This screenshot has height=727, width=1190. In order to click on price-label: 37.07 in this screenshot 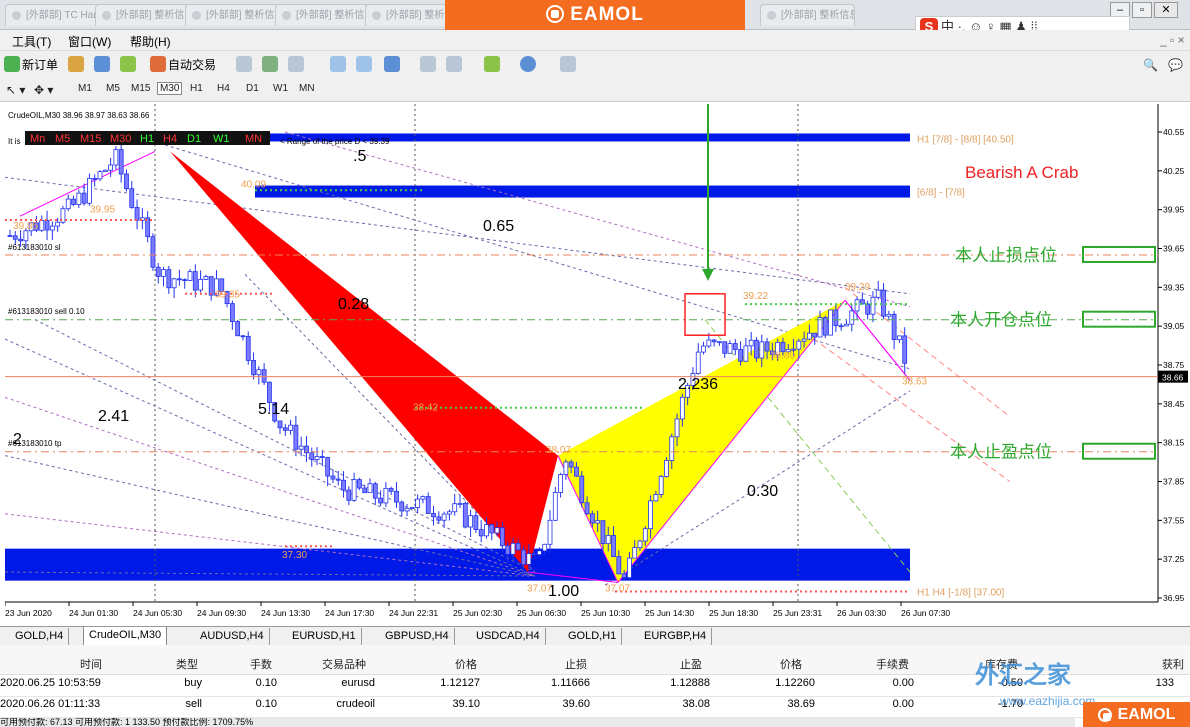, I will do `click(617, 589)`.